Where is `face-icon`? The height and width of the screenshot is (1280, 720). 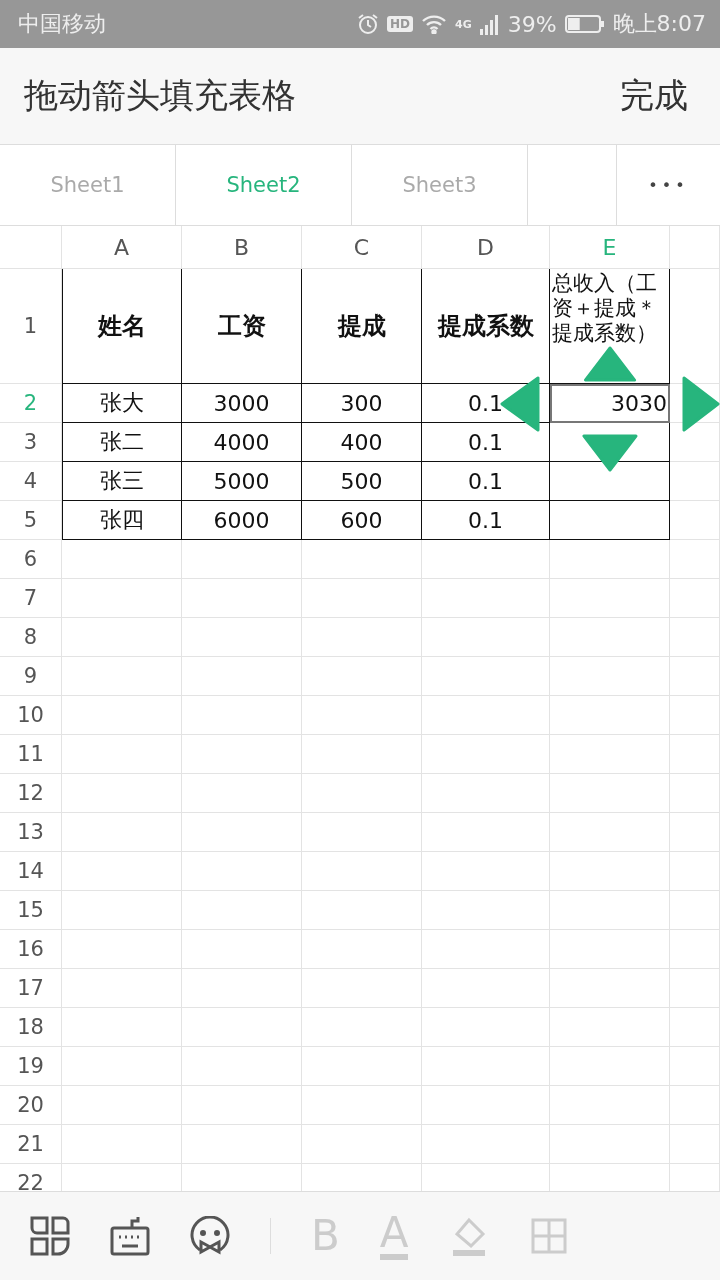 face-icon is located at coordinates (210, 1236).